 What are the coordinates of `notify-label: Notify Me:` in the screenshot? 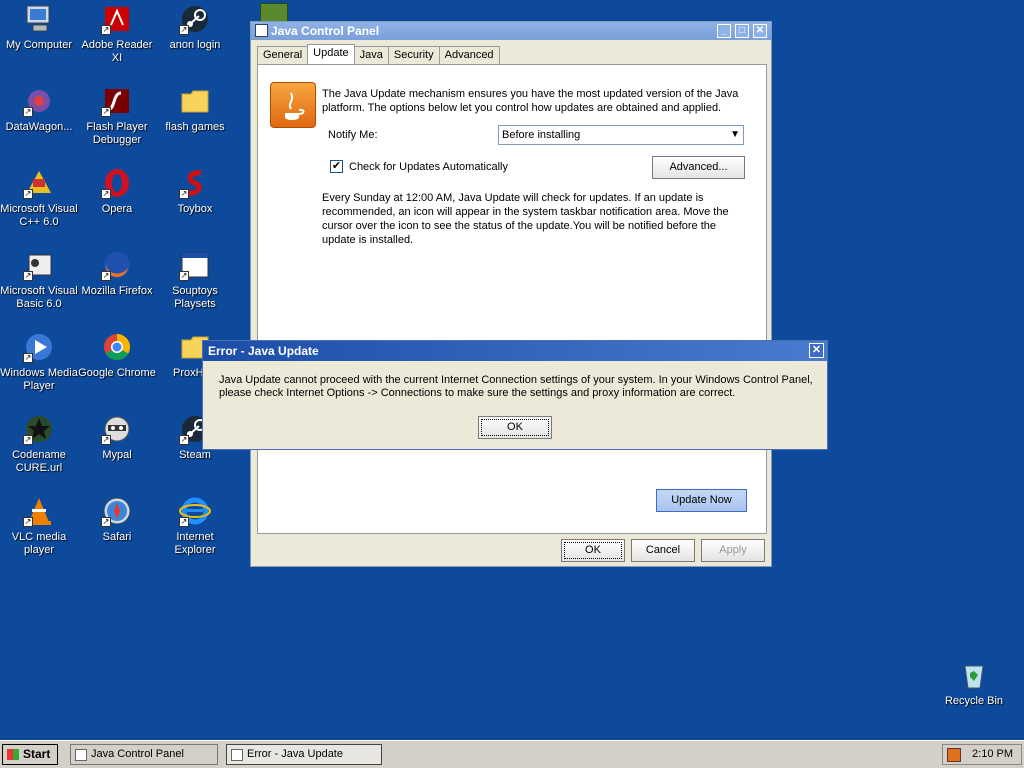 It's located at (353, 135).